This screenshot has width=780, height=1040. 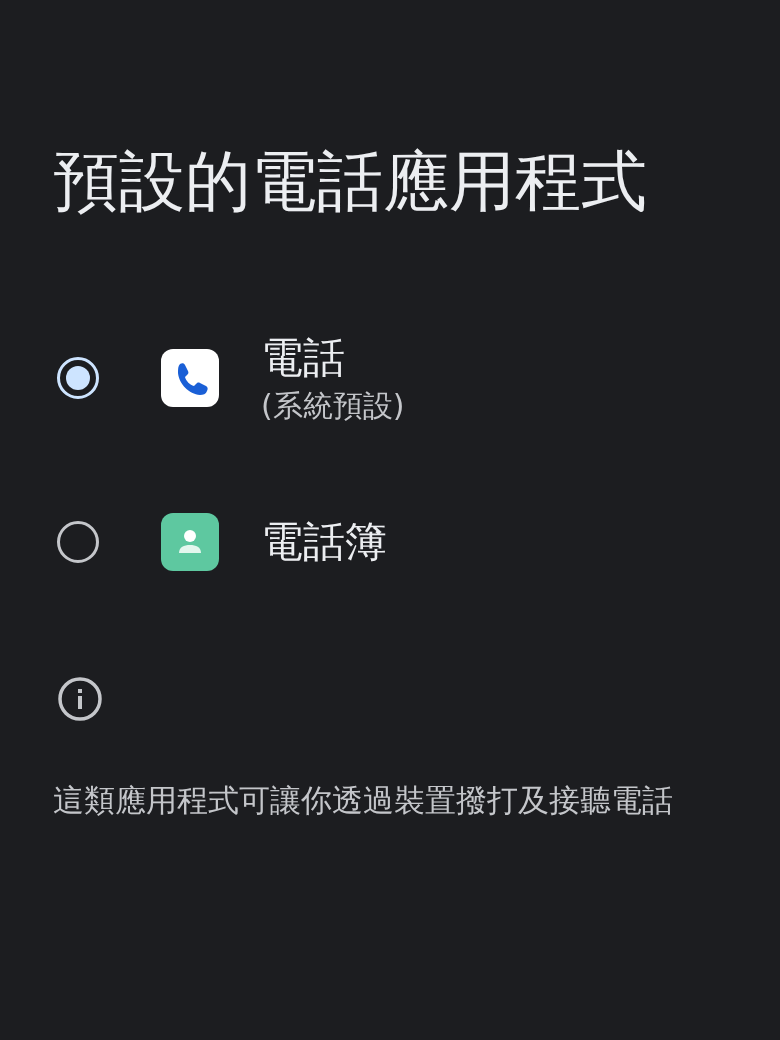 I want to click on description: 這類應用程式可讓你透過裝置撥打及接聽電話, so click(x=363, y=800).